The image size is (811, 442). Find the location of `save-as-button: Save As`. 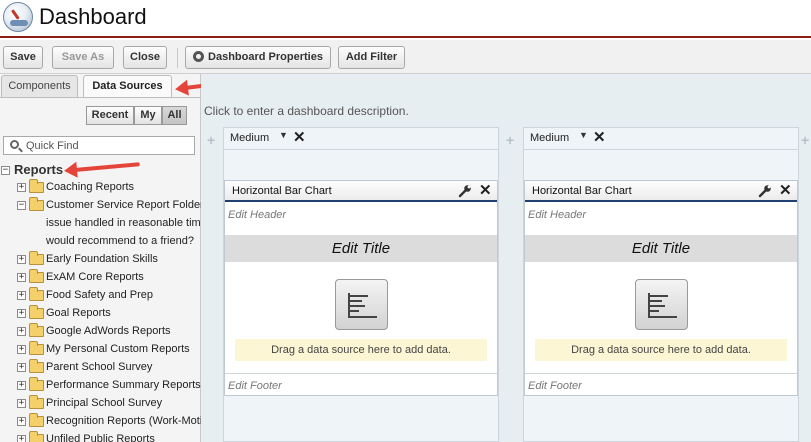

save-as-button: Save As is located at coordinates (83, 57).